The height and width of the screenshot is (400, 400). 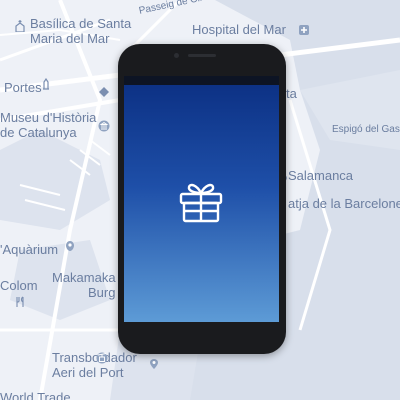 What do you see at coordinates (35, 395) in the screenshot?
I see `map-label-world-trade: World Trade` at bounding box center [35, 395].